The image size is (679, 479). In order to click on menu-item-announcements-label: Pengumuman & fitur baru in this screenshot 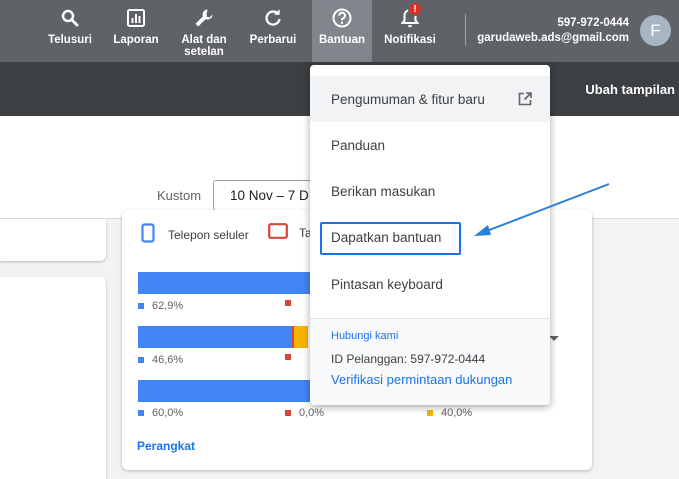, I will do `click(408, 99)`.